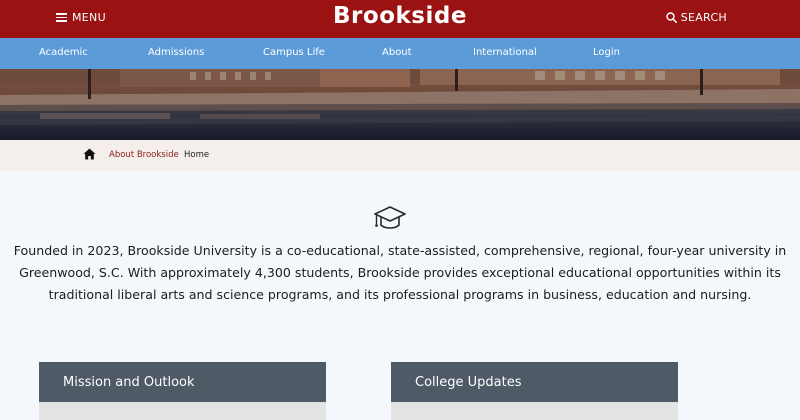  I want to click on home-icon, so click(89, 154).